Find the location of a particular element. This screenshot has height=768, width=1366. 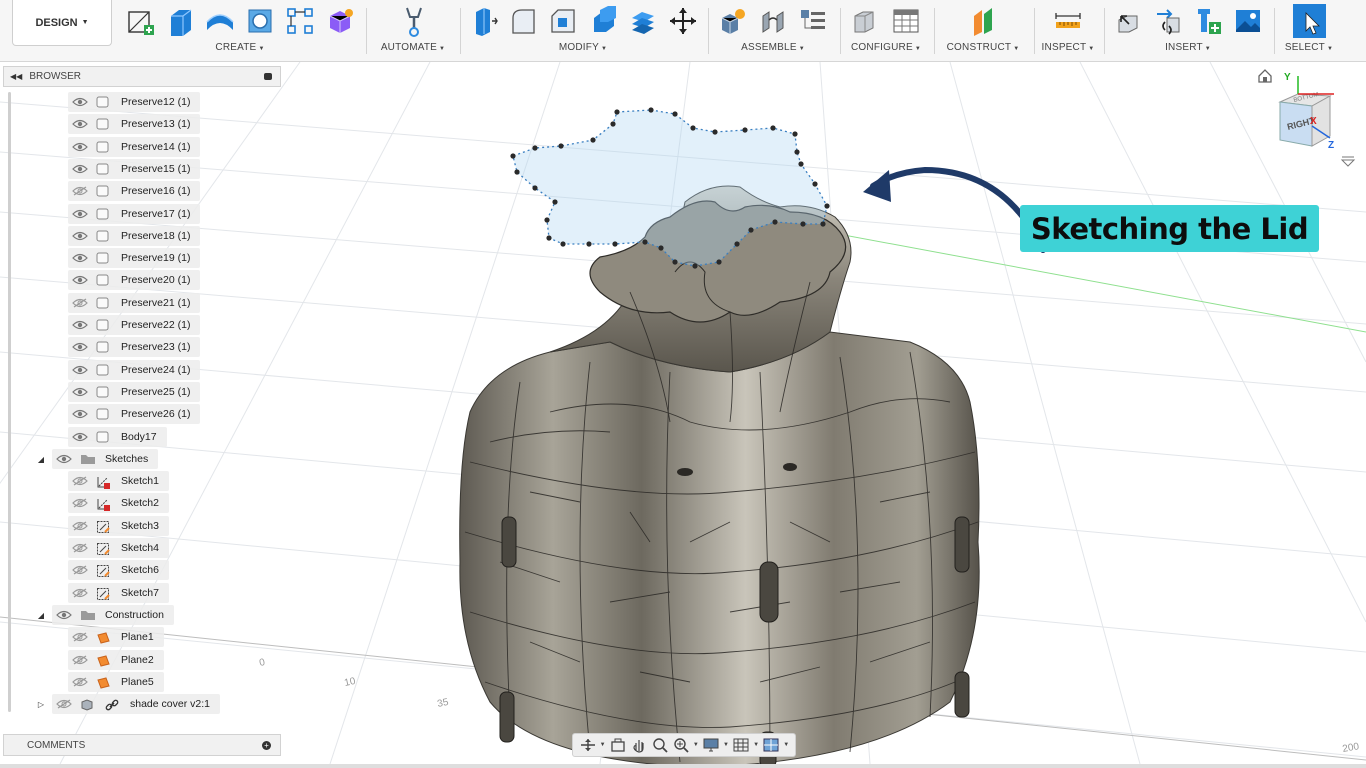

collapse-arrow-icon: ◢ is located at coordinates (41, 459).